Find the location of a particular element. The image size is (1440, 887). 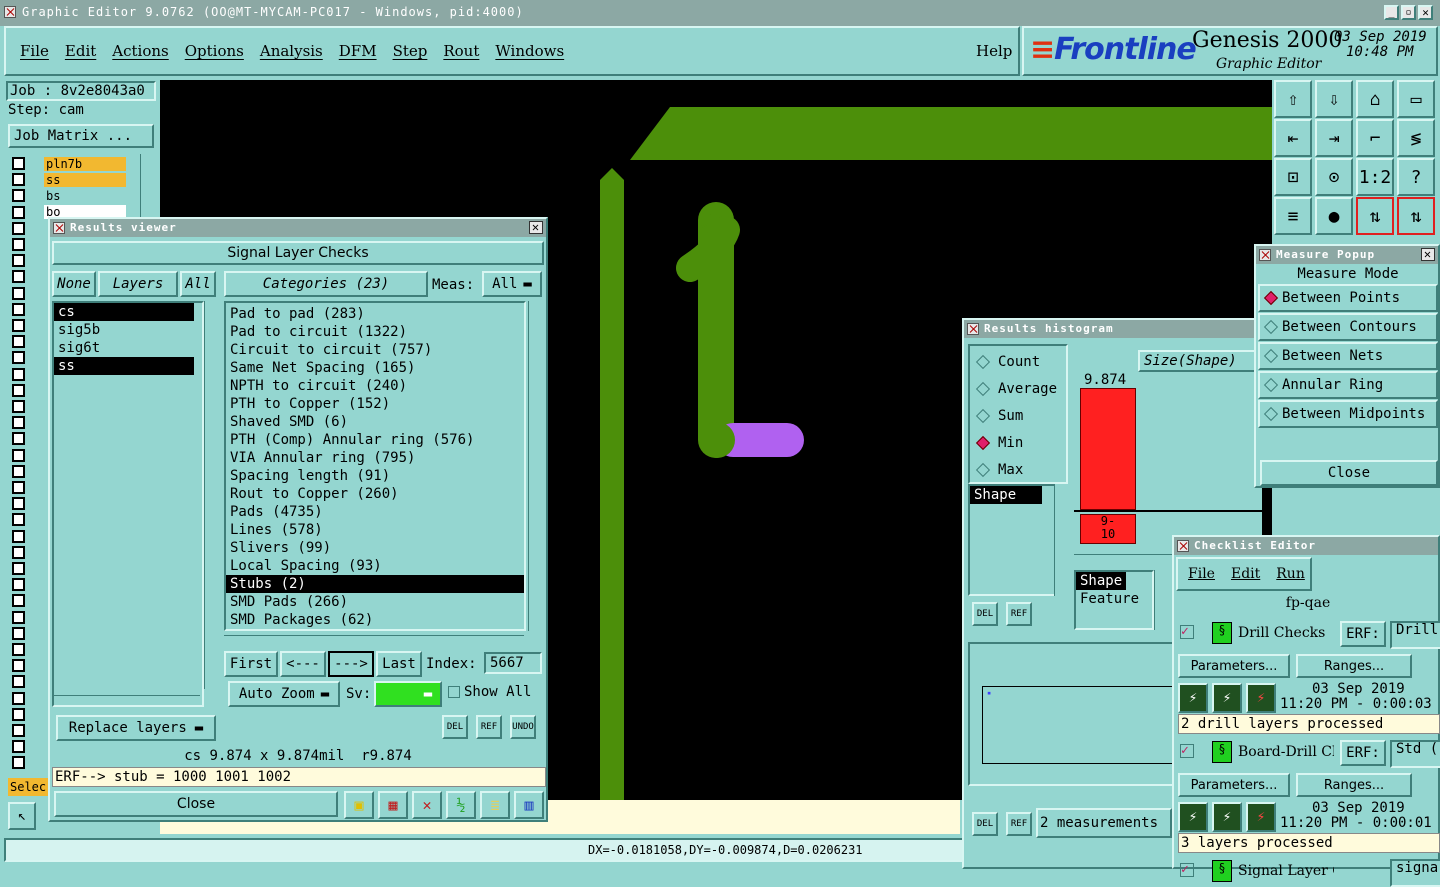

measure-icon: ● is located at coordinates (1334, 216).